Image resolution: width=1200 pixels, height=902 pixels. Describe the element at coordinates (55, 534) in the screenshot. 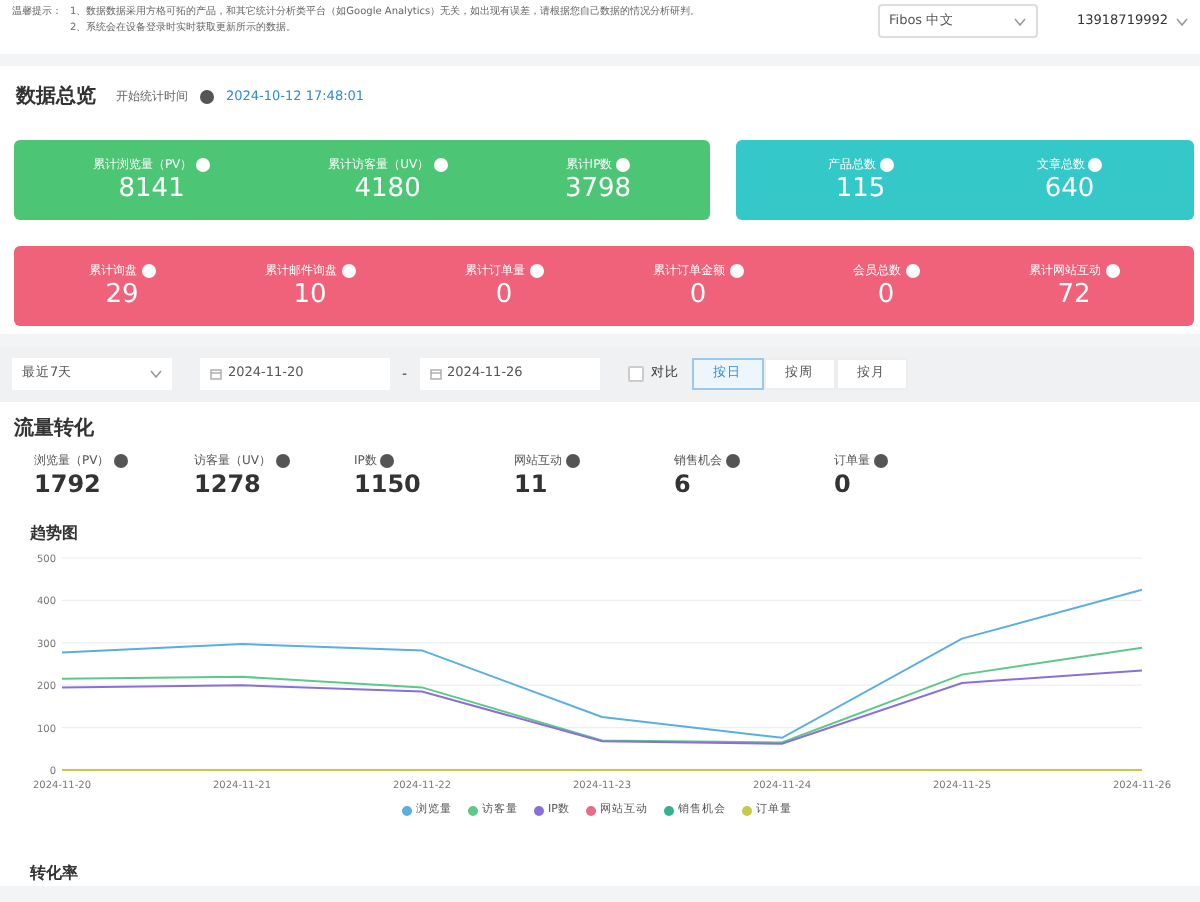

I see `section-title: 趋势图` at that location.